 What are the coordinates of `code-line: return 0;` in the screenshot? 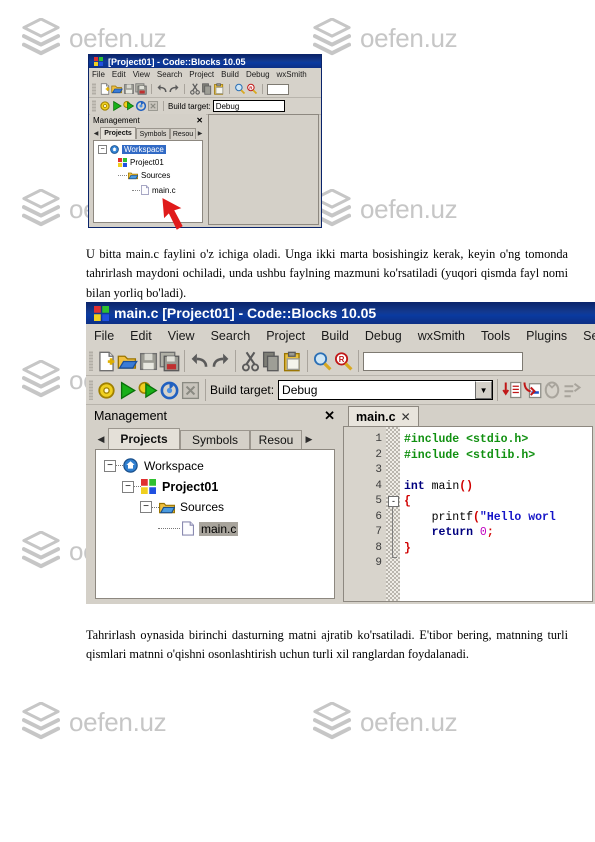 It's located at (449, 532).